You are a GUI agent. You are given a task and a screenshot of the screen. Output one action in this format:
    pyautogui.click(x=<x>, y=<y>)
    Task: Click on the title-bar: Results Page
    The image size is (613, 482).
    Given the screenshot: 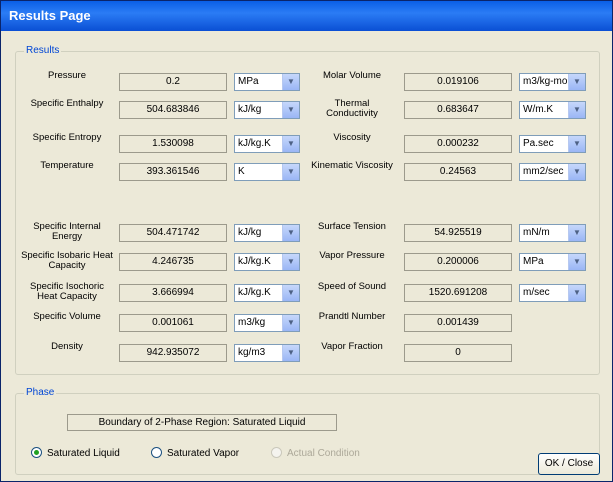 What is the action you would take?
    pyautogui.click(x=306, y=16)
    